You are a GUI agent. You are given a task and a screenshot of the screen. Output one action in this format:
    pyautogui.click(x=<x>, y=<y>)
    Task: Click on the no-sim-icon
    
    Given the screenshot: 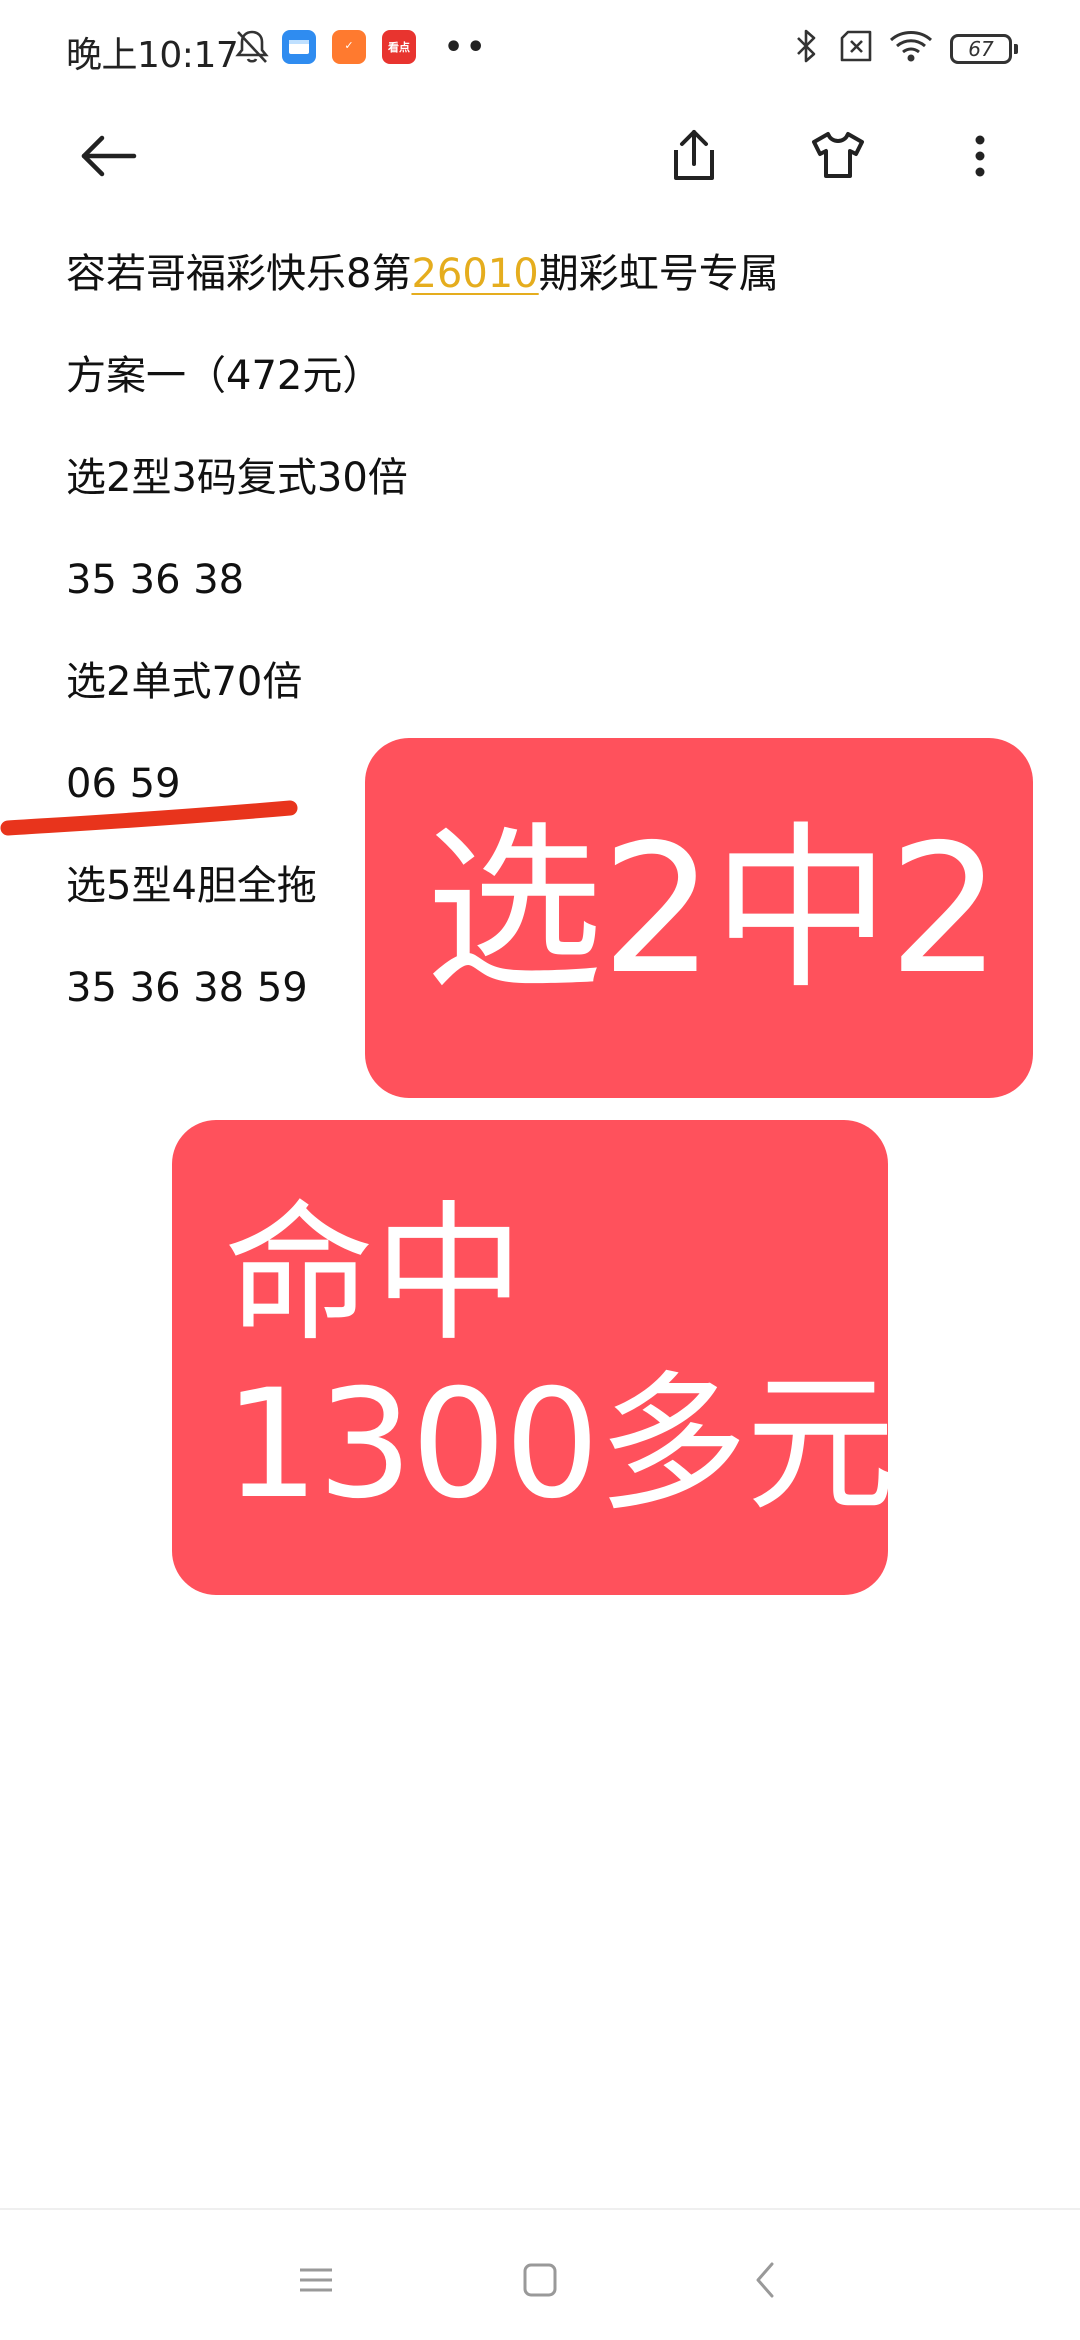 What is the action you would take?
    pyautogui.click(x=856, y=46)
    